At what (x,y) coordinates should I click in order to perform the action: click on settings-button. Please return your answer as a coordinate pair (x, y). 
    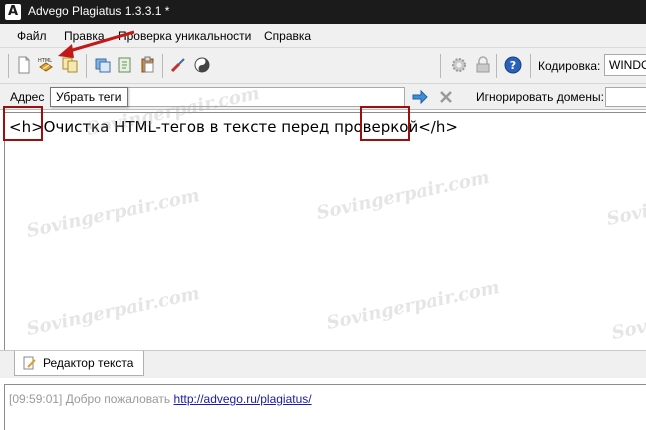
    Looking at the image, I should click on (459, 65).